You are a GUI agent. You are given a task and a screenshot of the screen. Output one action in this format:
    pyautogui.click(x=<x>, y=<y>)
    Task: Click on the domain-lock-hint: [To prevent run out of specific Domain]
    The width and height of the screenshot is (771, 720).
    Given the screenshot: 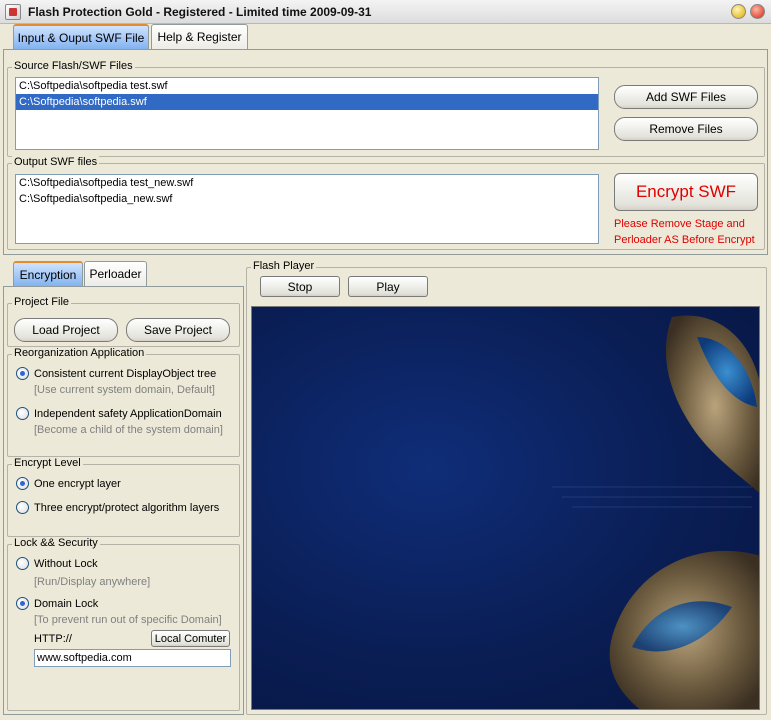 What is the action you would take?
    pyautogui.click(x=128, y=620)
    